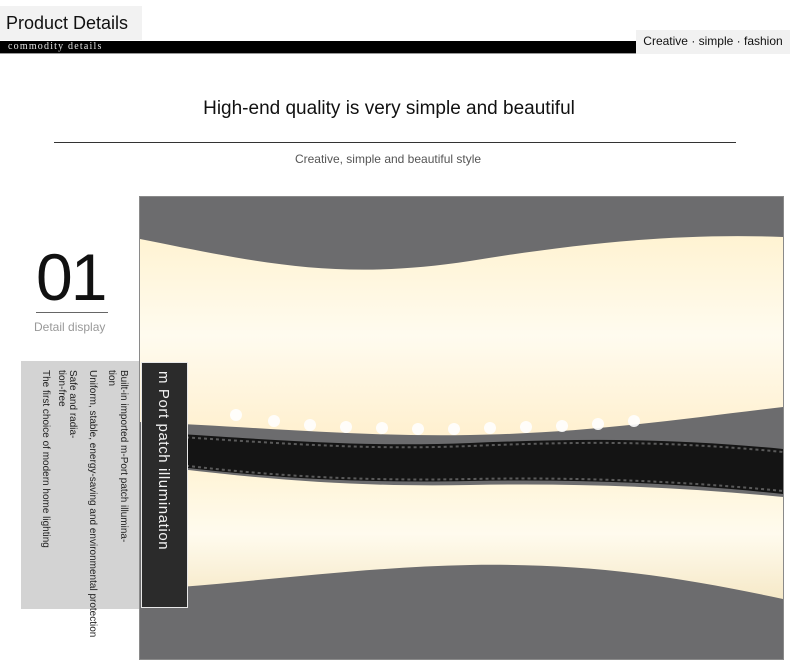  I want to click on section-number: 01, so click(71, 277).